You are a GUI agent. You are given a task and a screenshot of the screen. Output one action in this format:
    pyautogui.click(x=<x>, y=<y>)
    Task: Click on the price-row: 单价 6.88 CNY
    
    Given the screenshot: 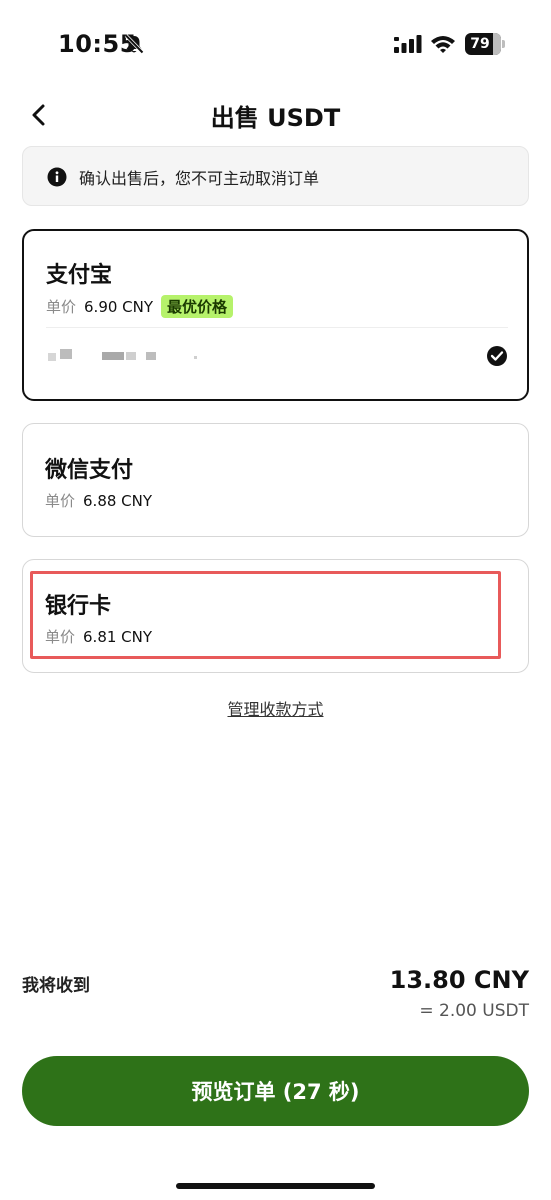 What is the action you would take?
    pyautogui.click(x=98, y=500)
    